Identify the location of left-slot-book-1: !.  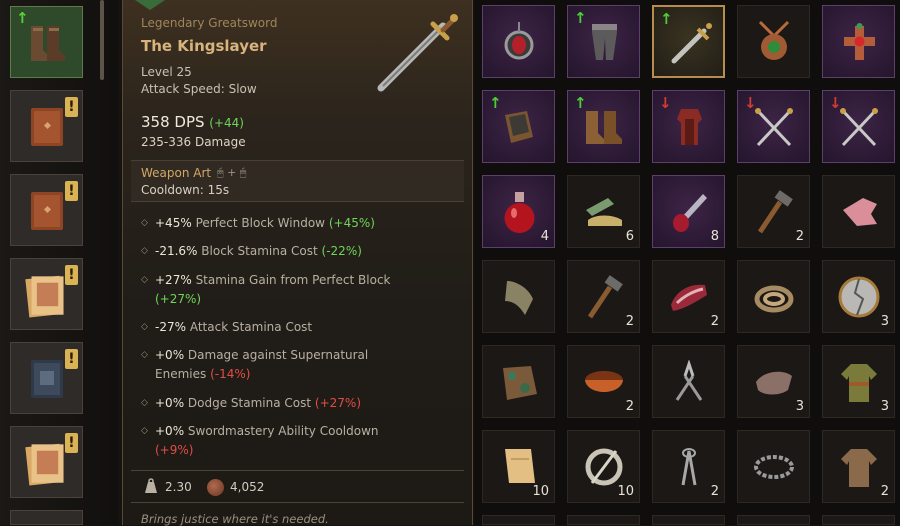
(46, 126).